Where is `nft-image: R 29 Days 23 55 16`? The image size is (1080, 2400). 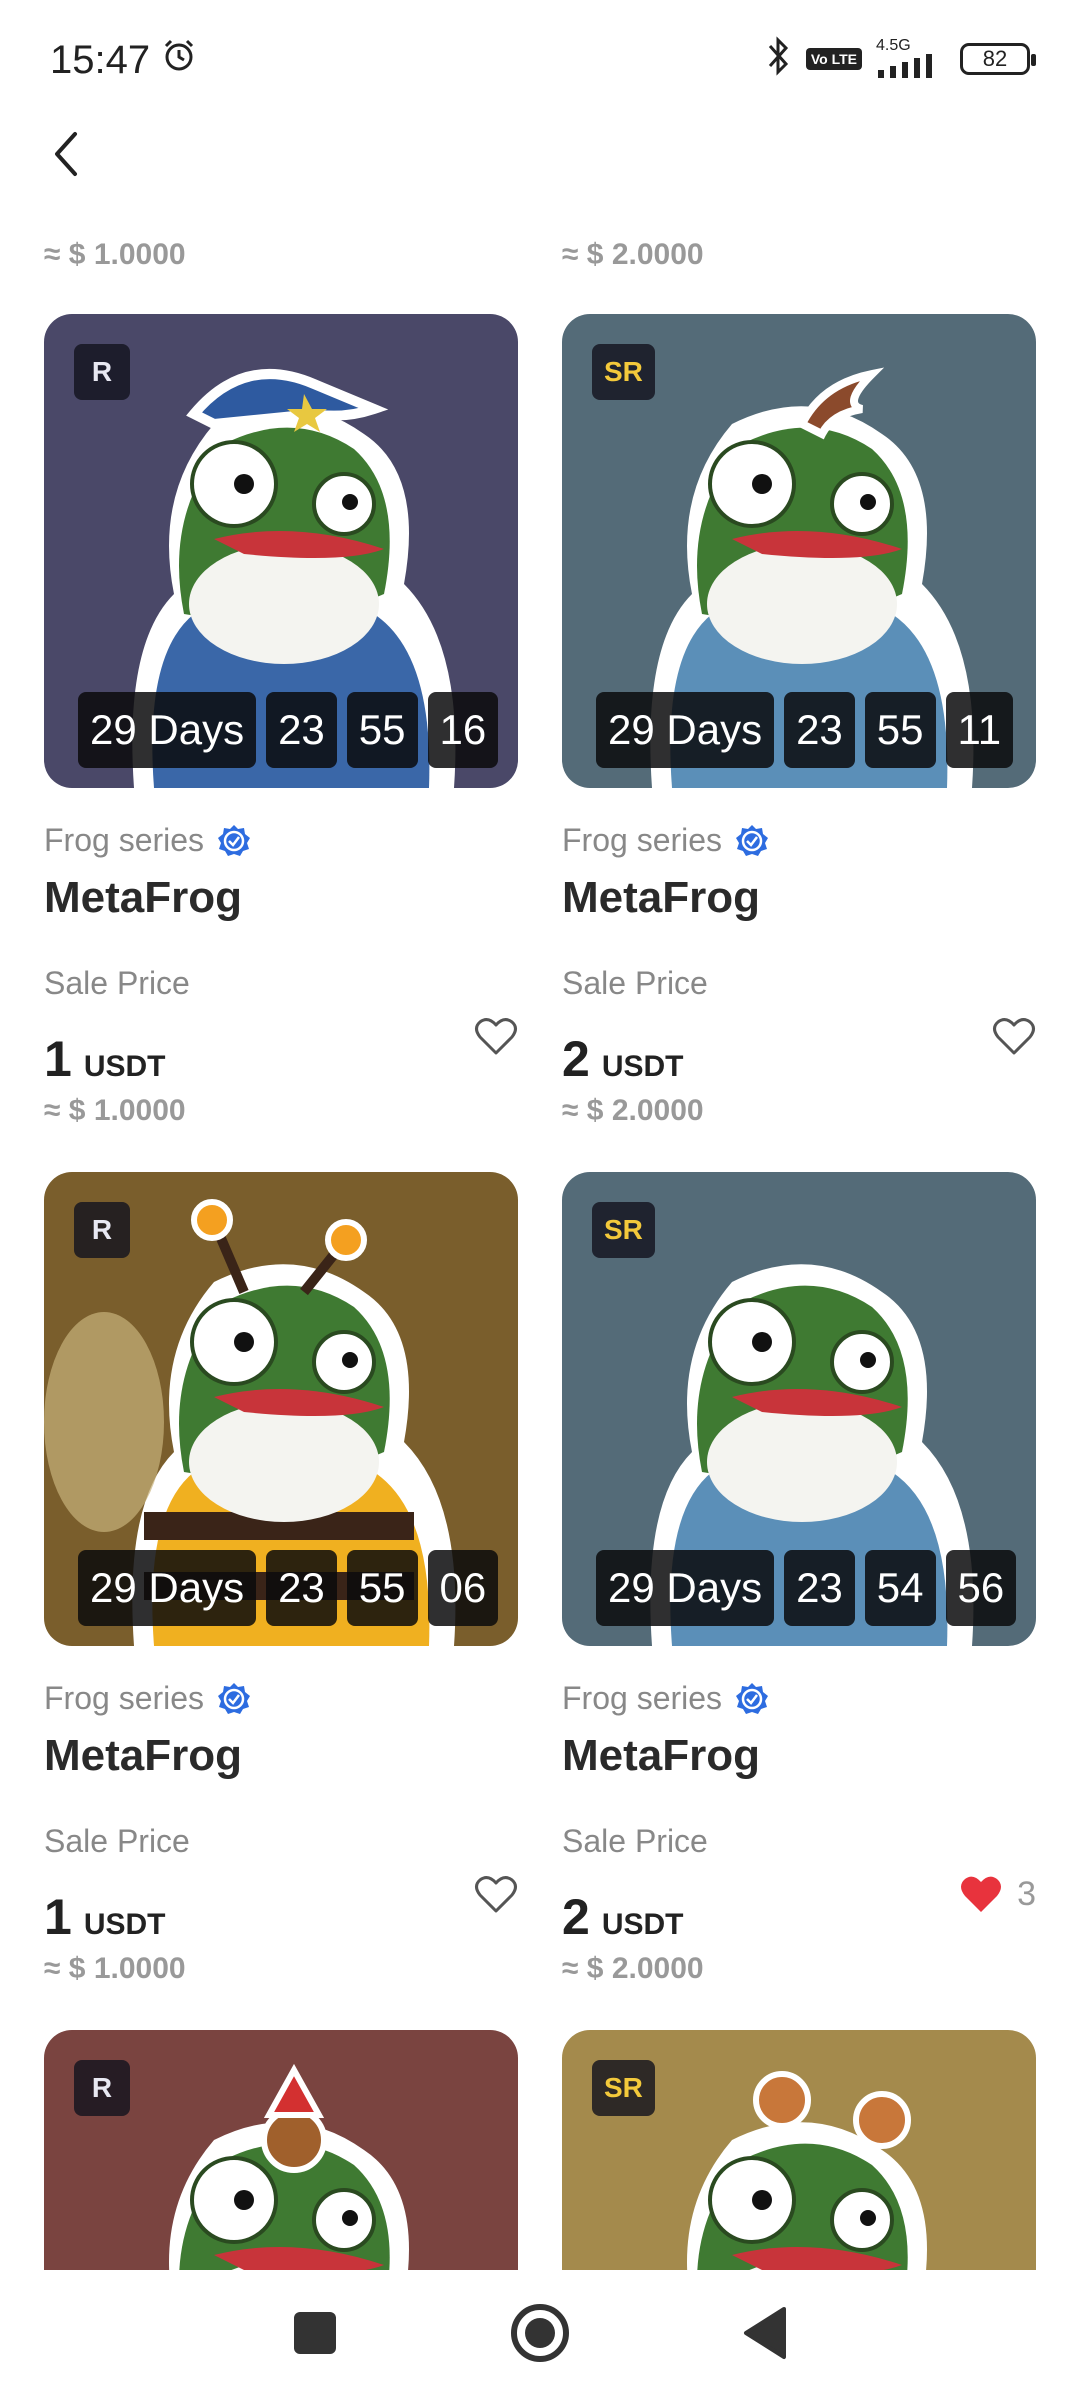
nft-image: R 29 Days 23 55 16 is located at coordinates (281, 551).